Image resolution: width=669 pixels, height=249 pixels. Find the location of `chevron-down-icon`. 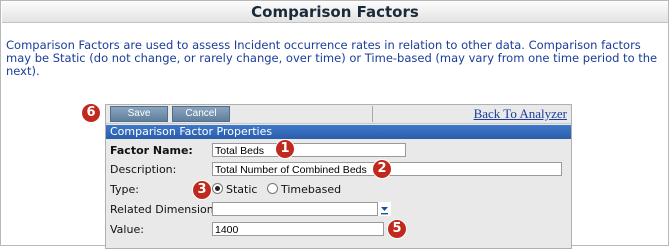

chevron-down-icon is located at coordinates (384, 209).